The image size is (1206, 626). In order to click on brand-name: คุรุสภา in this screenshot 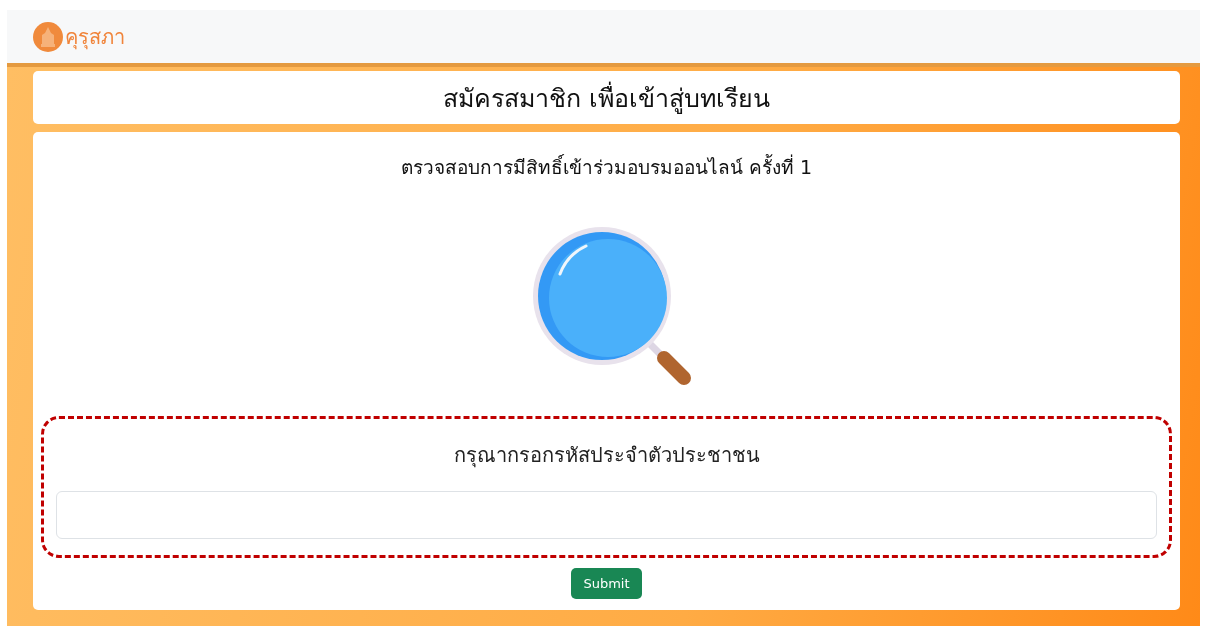, I will do `click(95, 36)`.